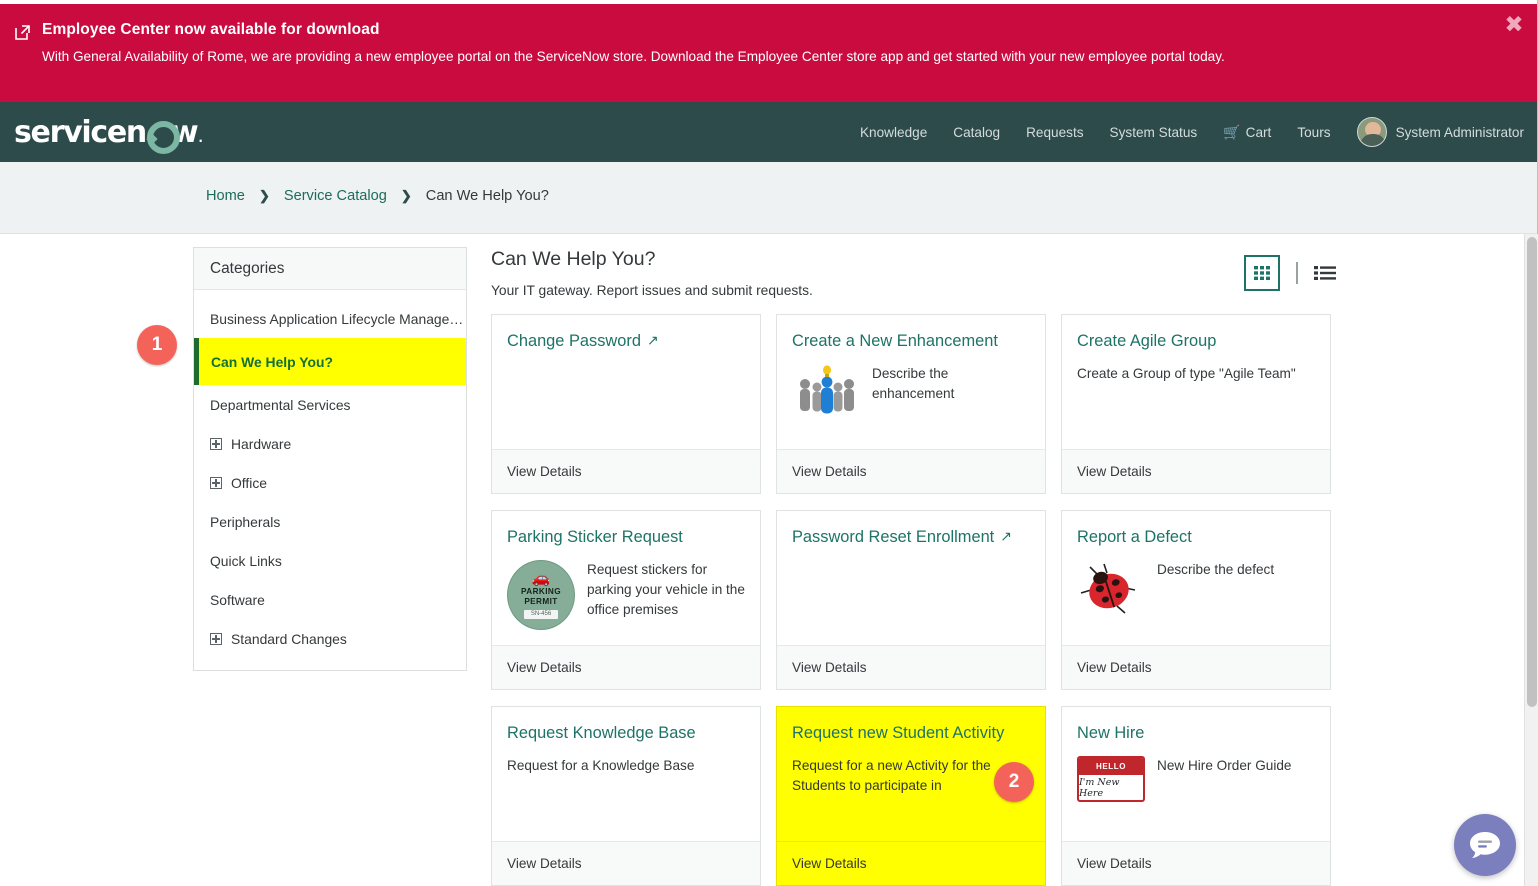  I want to click on chat-bubble-icon, so click(1485, 845).